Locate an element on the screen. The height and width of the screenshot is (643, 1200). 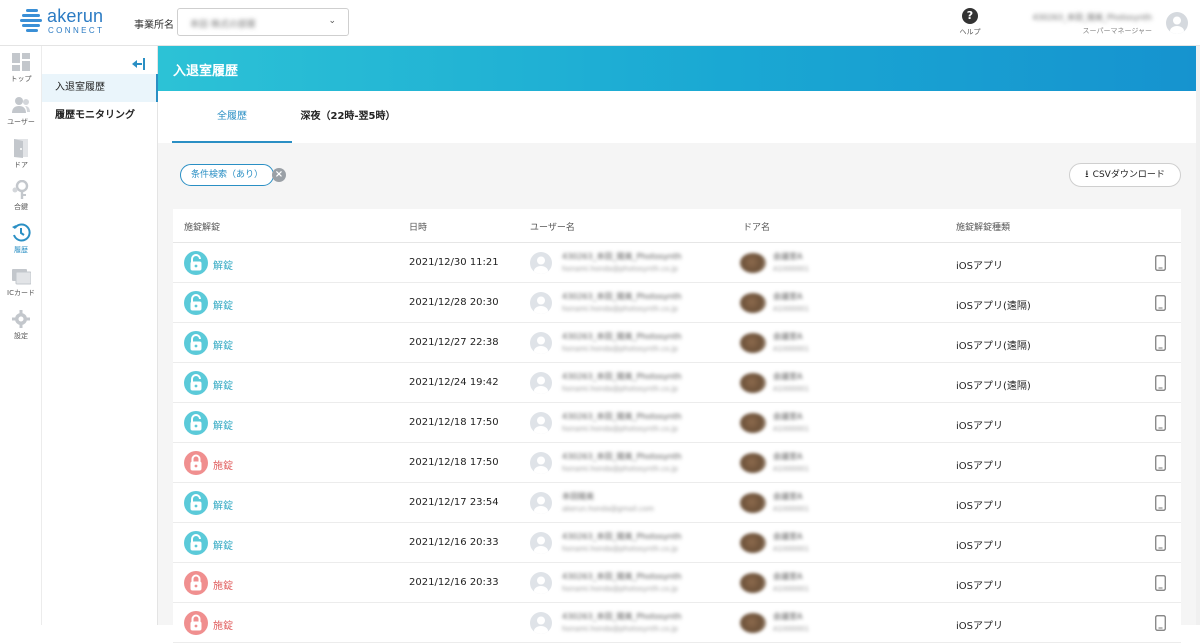
scrollbar is located at coordinates (1198, 335).